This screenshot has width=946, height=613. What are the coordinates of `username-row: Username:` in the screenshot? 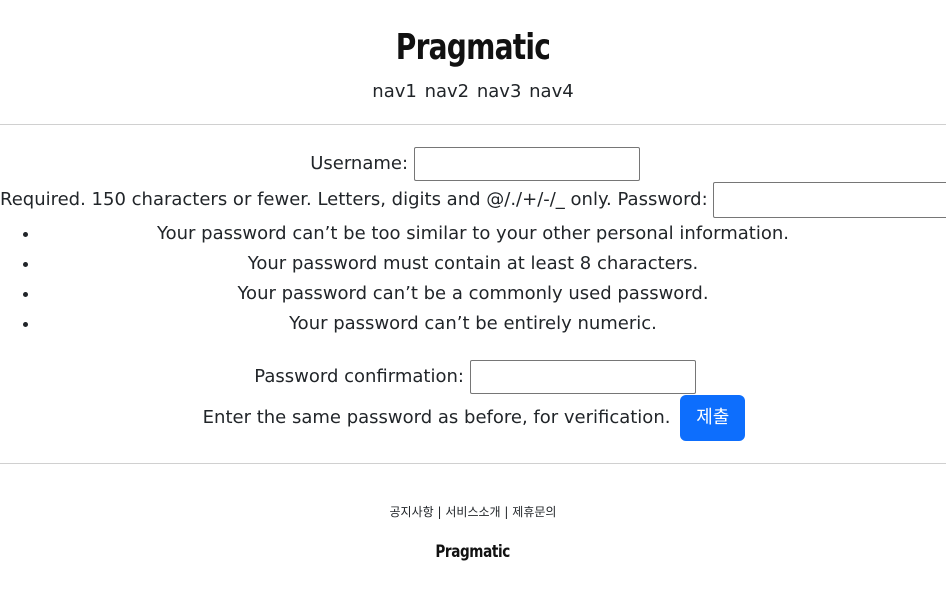 It's located at (473, 164).